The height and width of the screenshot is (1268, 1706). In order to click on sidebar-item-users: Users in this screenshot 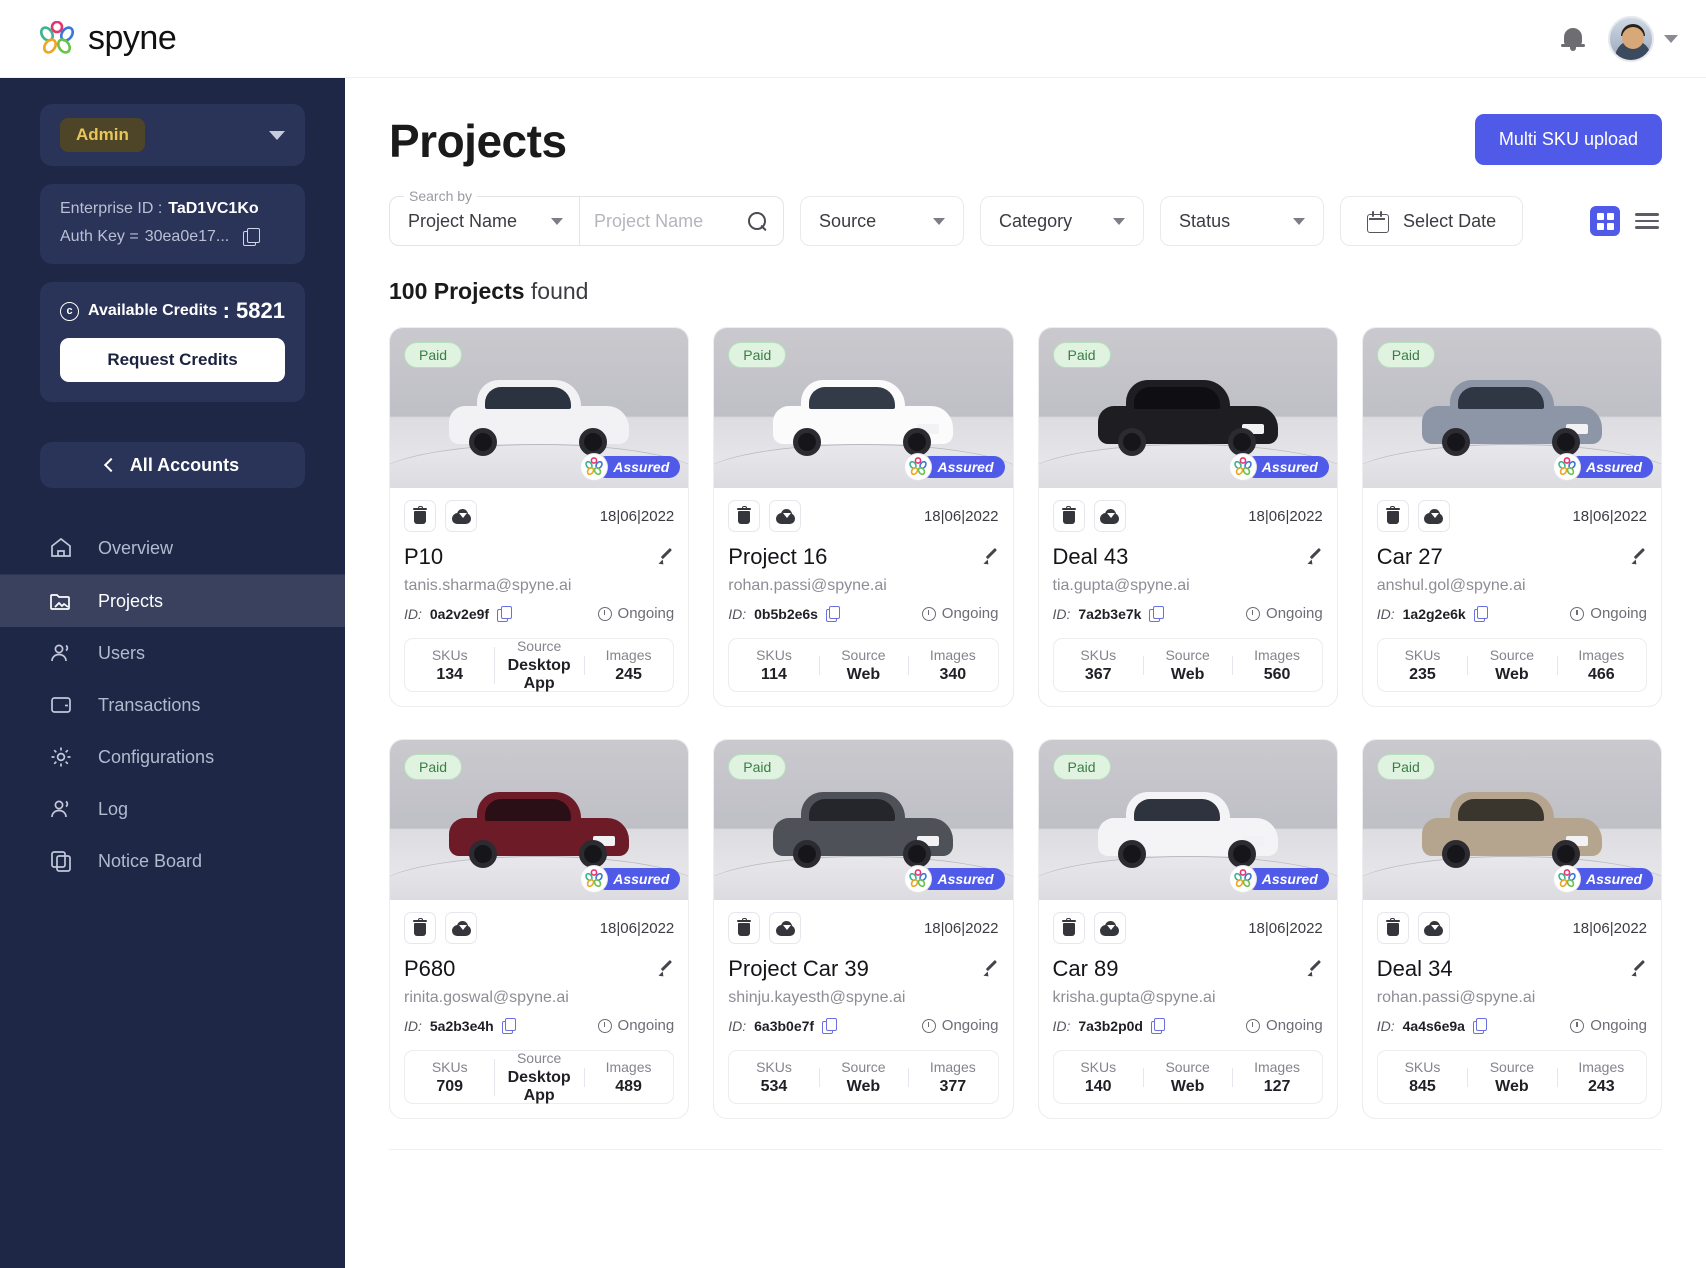, I will do `click(172, 653)`.